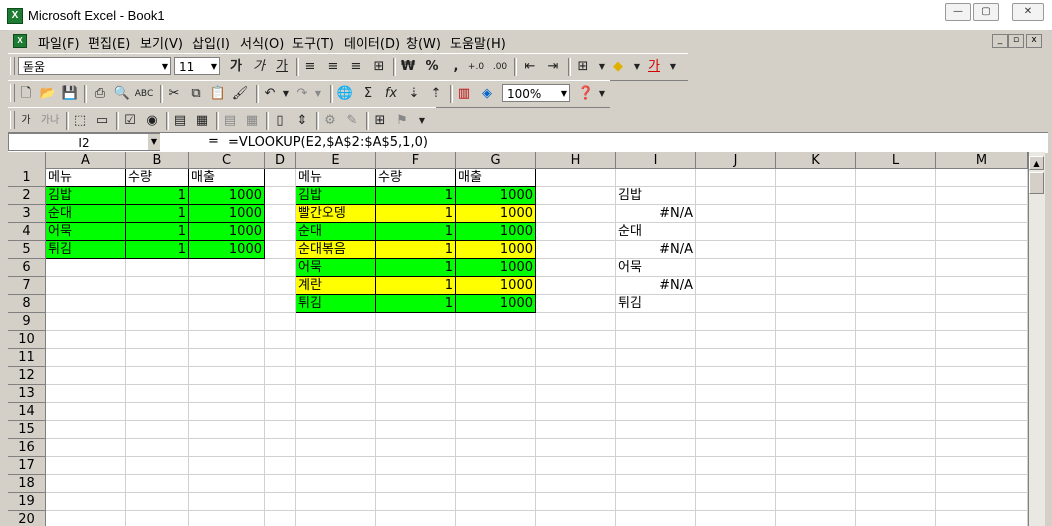 Image resolution: width=1052 pixels, height=526 pixels. Describe the element at coordinates (736, 232) in the screenshot. I see `cell-j4` at that location.